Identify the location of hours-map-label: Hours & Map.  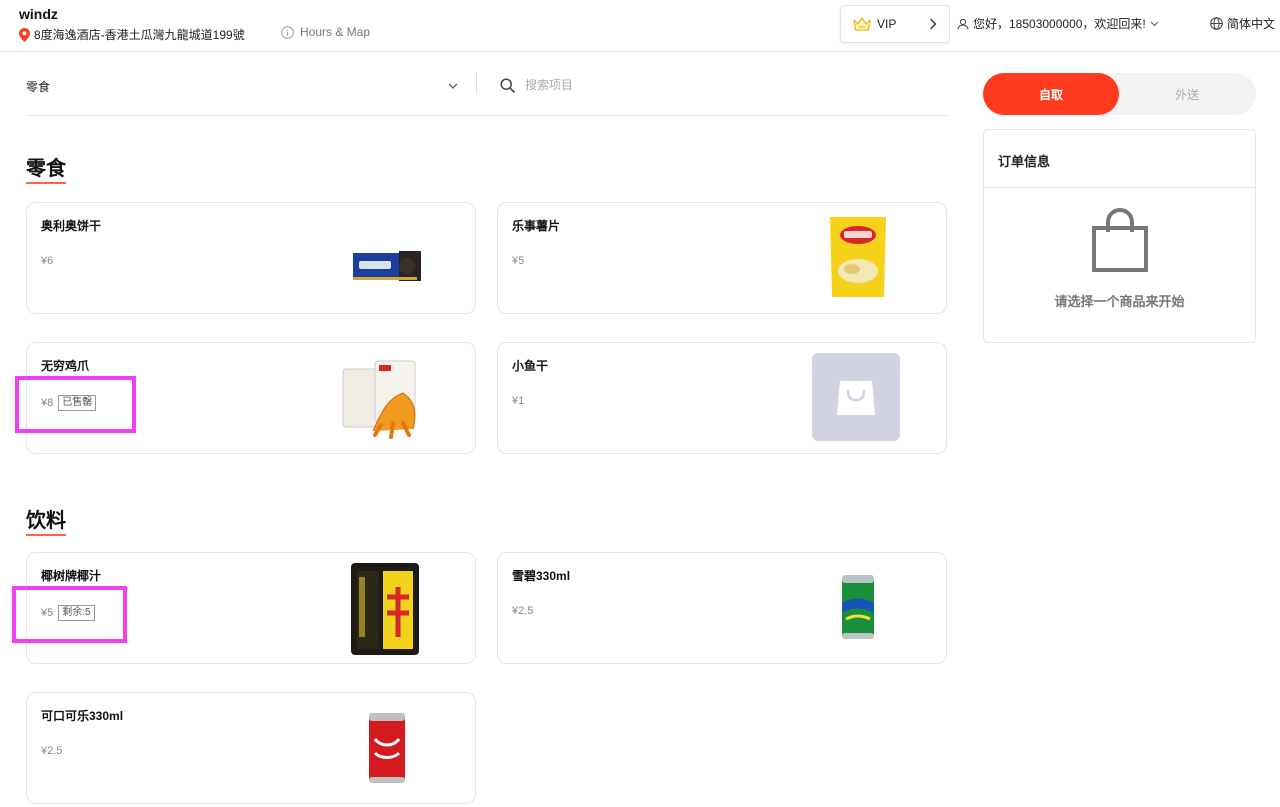
(335, 32).